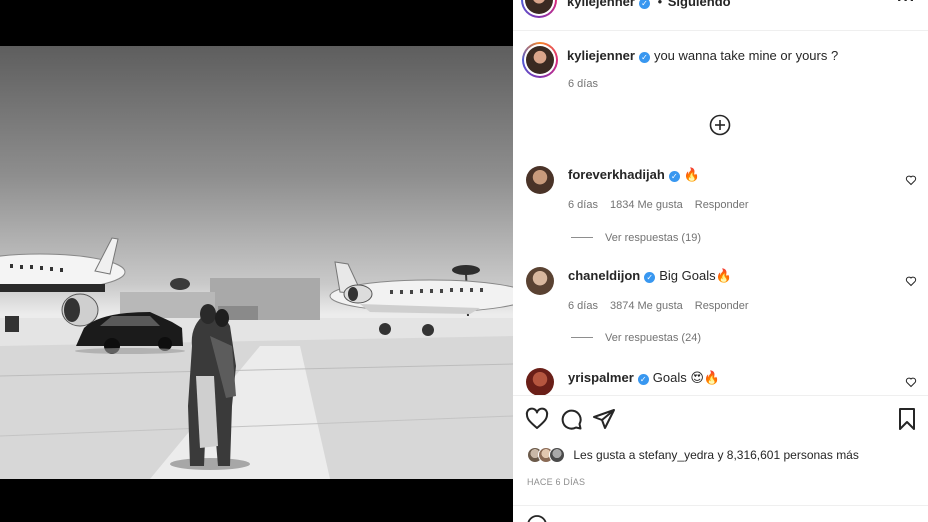 The height and width of the screenshot is (522, 928). I want to click on comment-icon, so click(571, 419).